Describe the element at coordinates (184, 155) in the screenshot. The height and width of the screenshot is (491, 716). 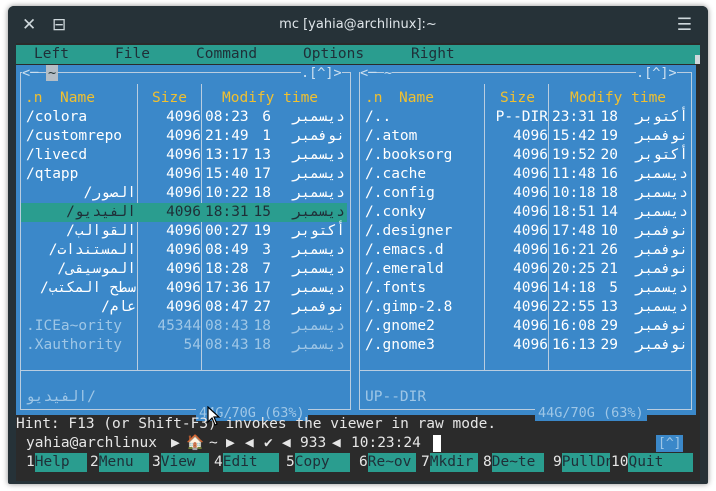
I see `file-row: /livecd 4096 13:17 13 ديسمبر` at that location.